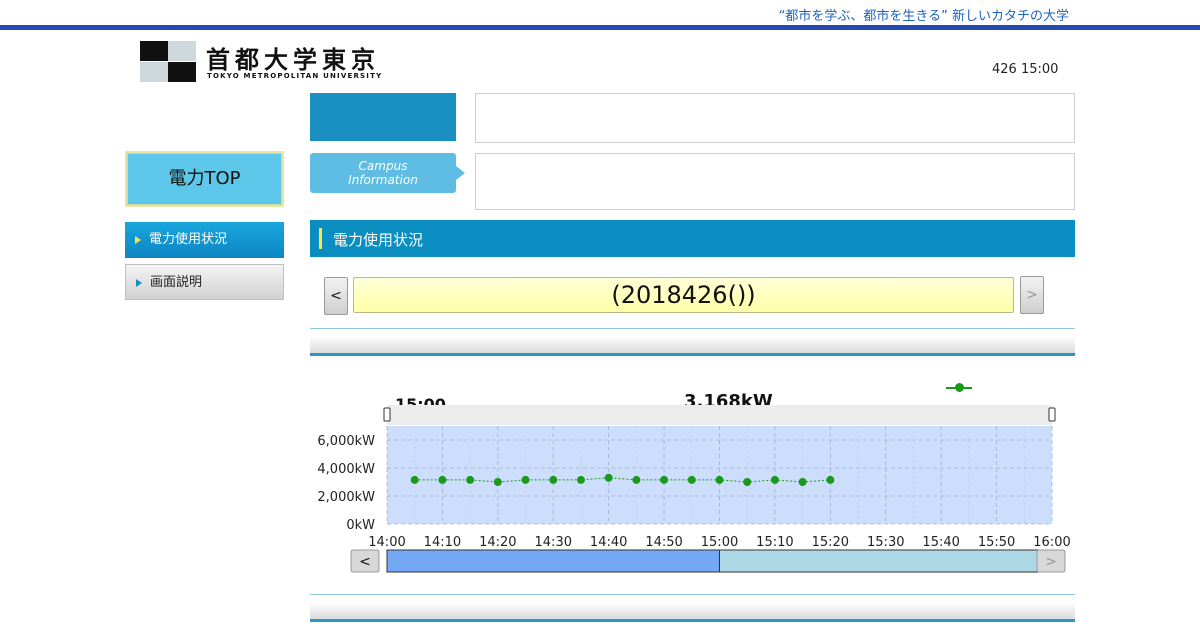 This screenshot has height=630, width=1200. What do you see at coordinates (719, 542) in the screenshot?
I see `x-tick-label: 15:00` at bounding box center [719, 542].